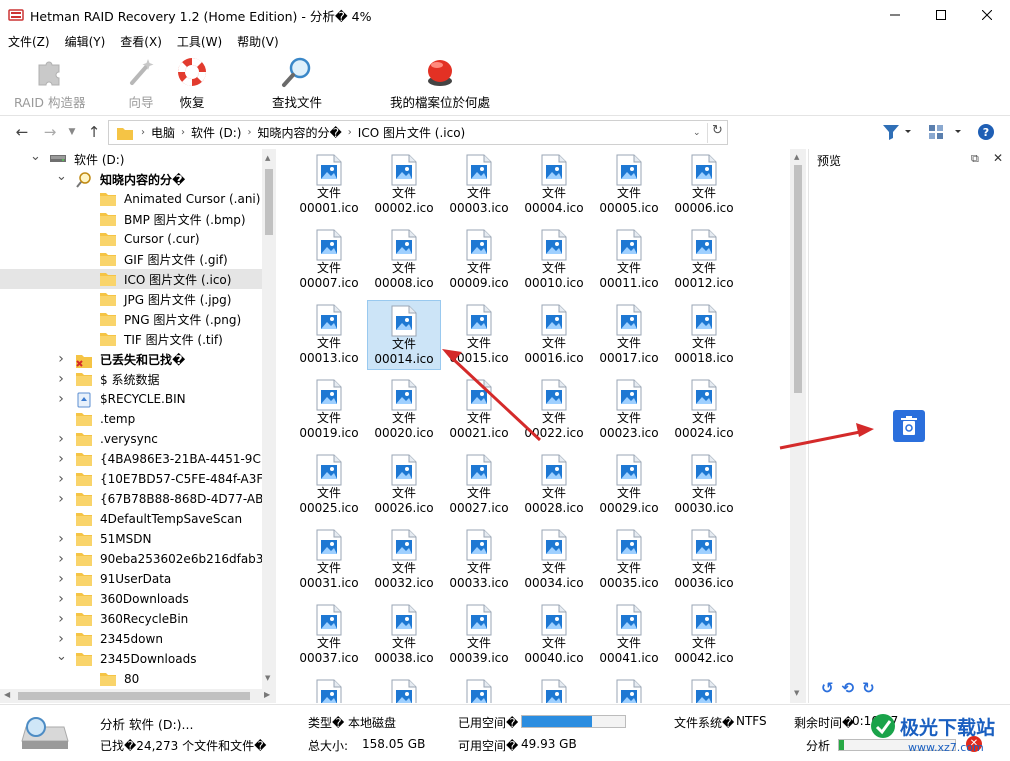 The height and width of the screenshot is (761, 1010). Describe the element at coordinates (131, 399) in the screenshot. I see `tree-item: › $RECYCLE.BIN` at that location.